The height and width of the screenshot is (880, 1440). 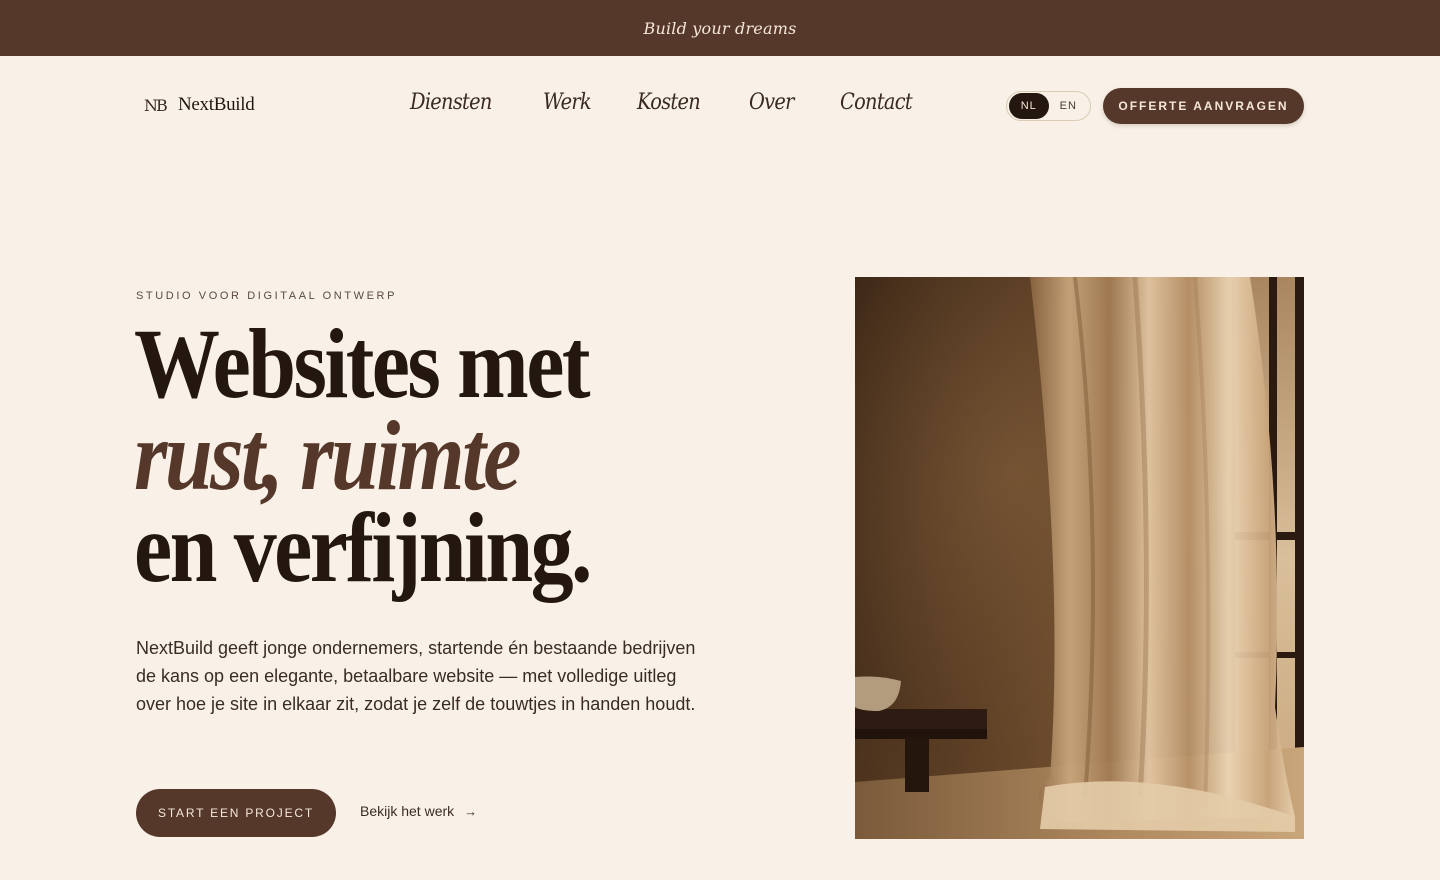 I want to click on main-nav: Diensten Werk Kosten Over Contact, so click(x=666, y=102).